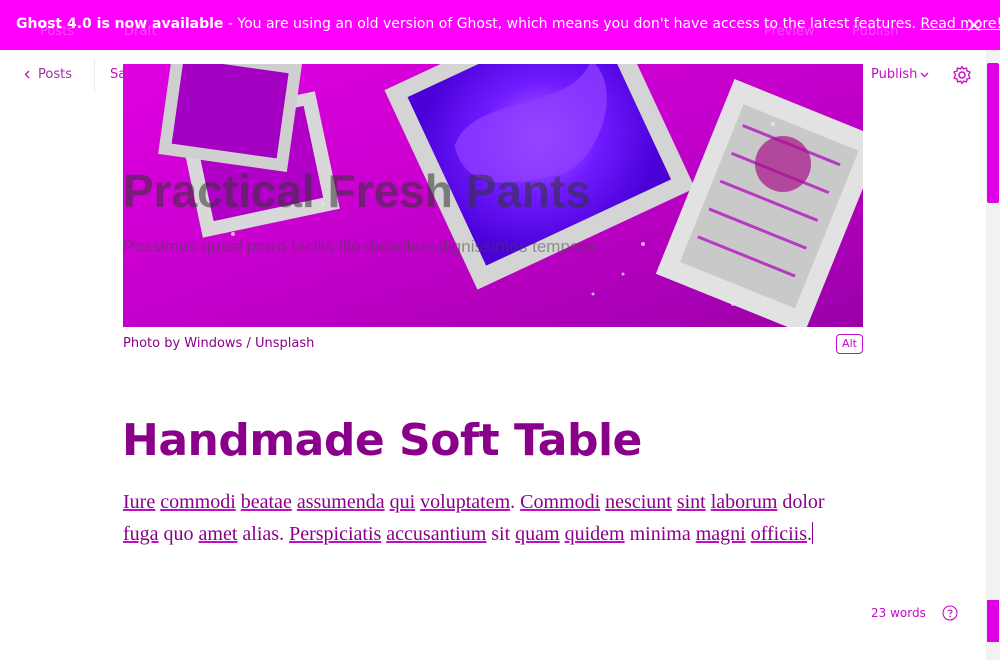  What do you see at coordinates (141, 534) in the screenshot?
I see `misspelled-word: fuga` at bounding box center [141, 534].